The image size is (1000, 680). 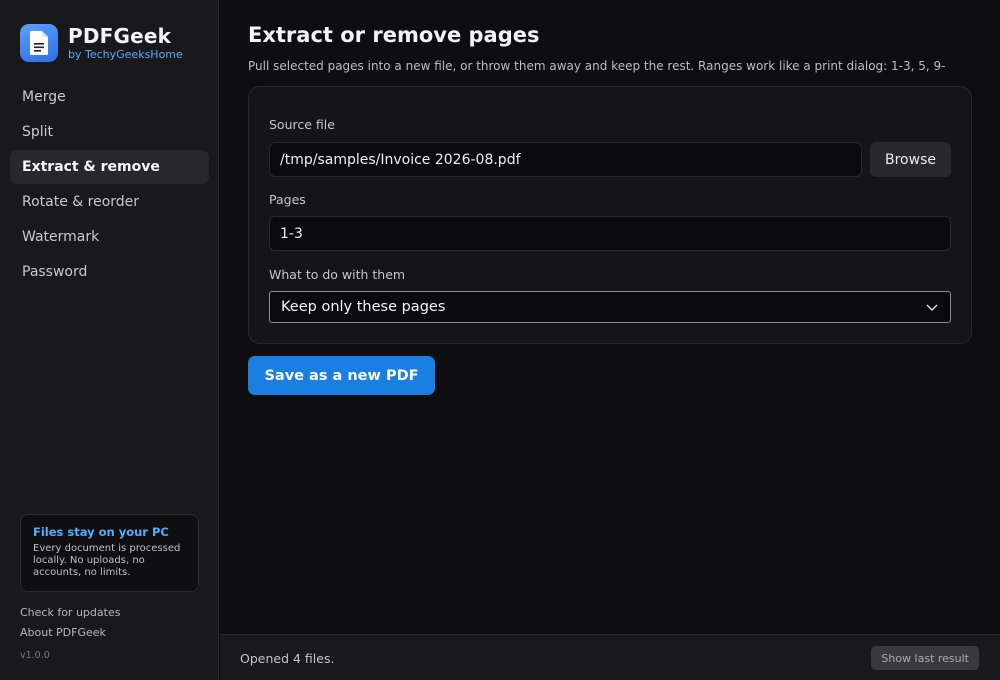 What do you see at coordinates (109, 167) in the screenshot?
I see `sidebar-item-extract-remove: Extract & remove` at bounding box center [109, 167].